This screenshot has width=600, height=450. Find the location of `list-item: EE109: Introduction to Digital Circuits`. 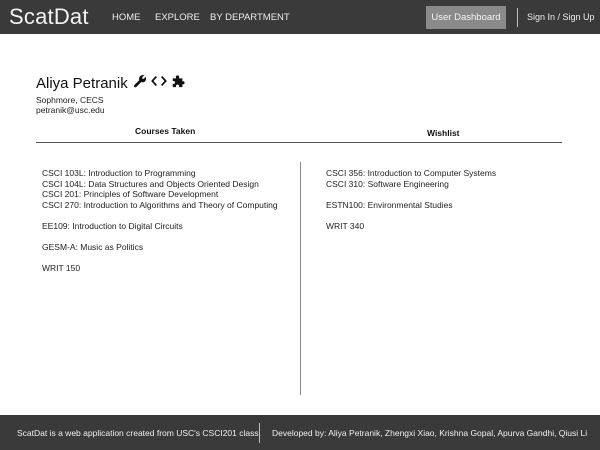

list-item: EE109: Introduction to Digital Circuits is located at coordinates (160, 226).